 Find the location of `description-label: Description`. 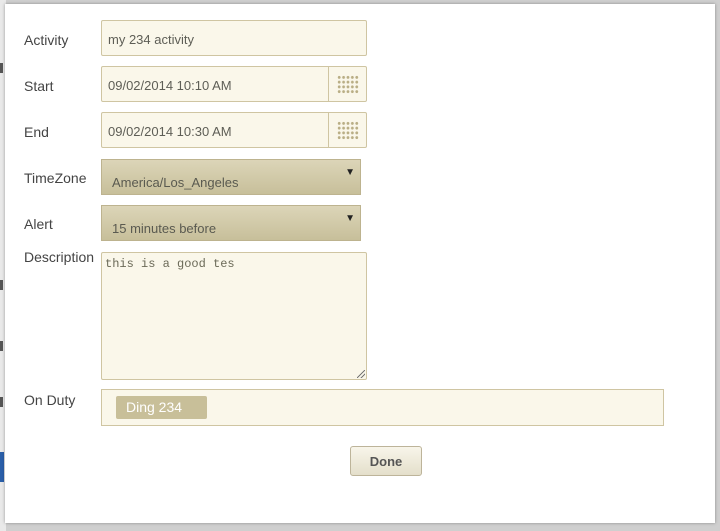

description-label: Description is located at coordinates (59, 257).